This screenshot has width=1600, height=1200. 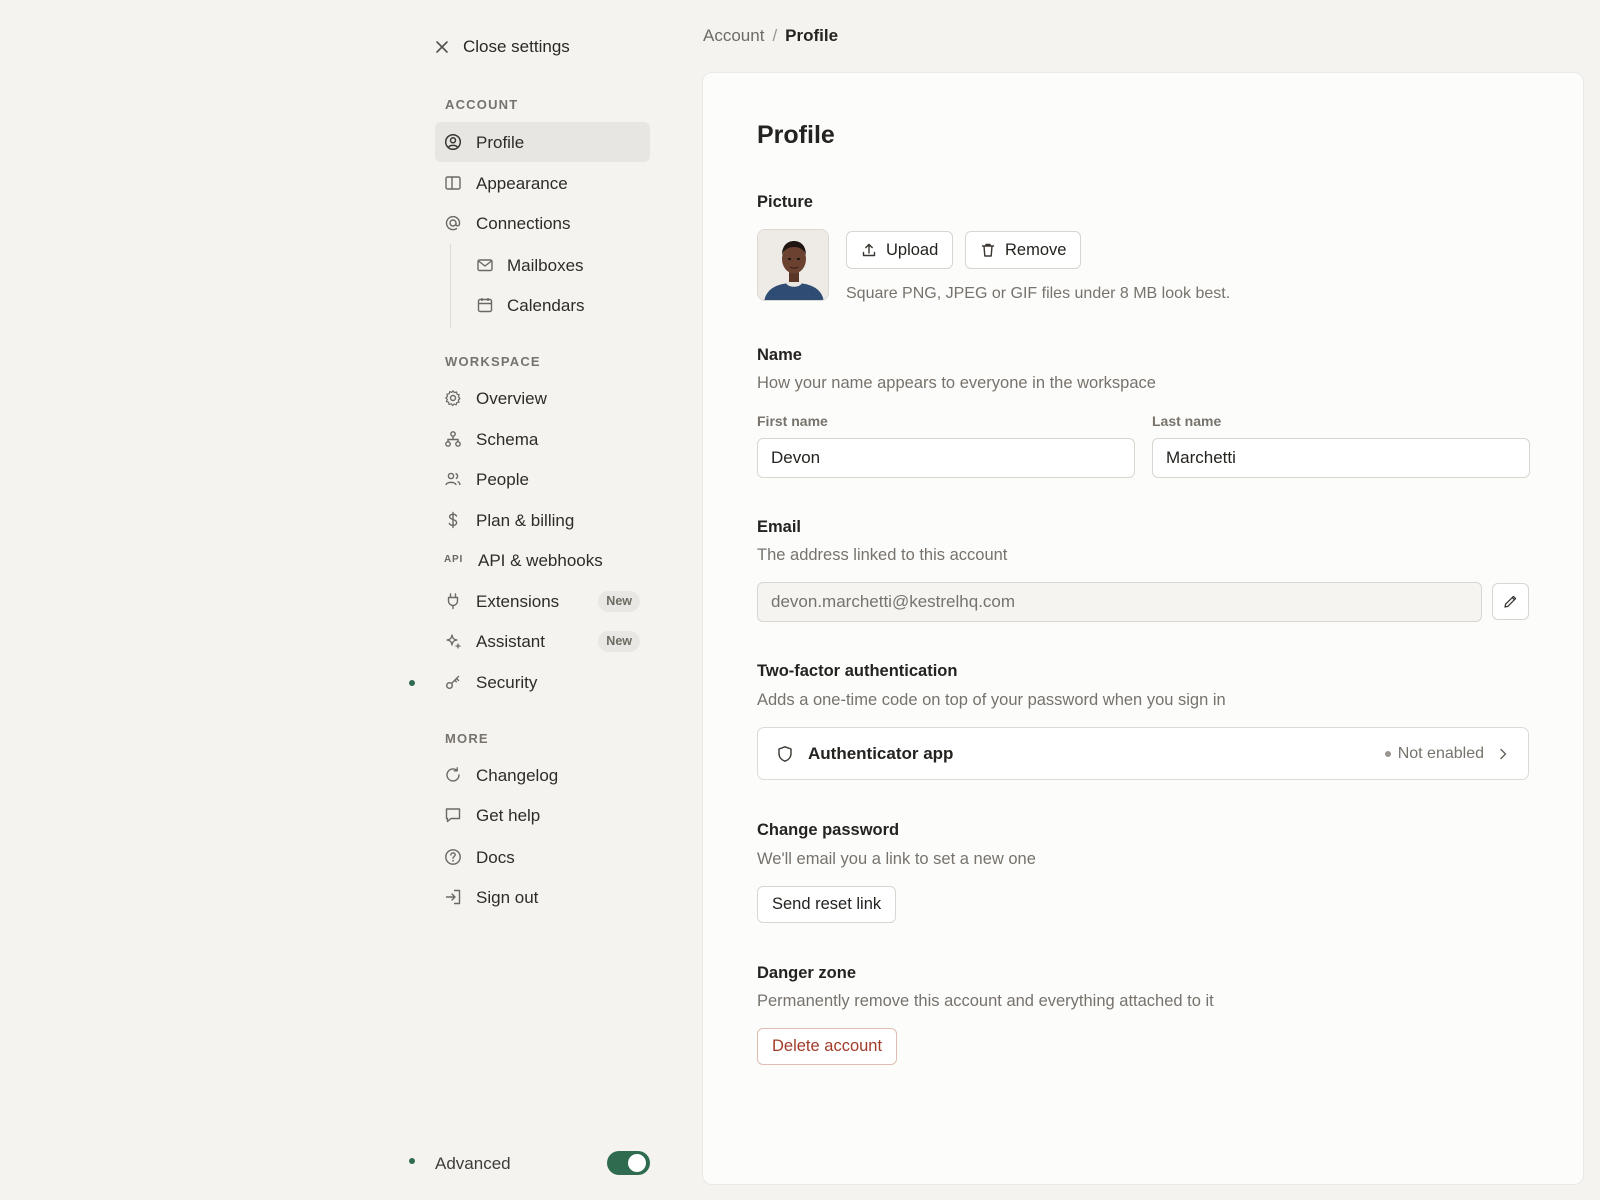 What do you see at coordinates (525, 520) in the screenshot?
I see `sidebar-item-label: Plan & billing` at bounding box center [525, 520].